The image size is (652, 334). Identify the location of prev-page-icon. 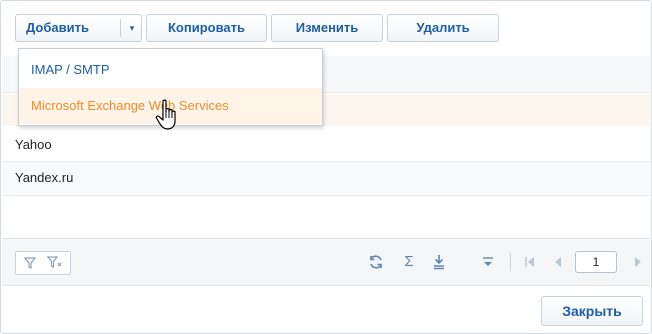
(558, 262).